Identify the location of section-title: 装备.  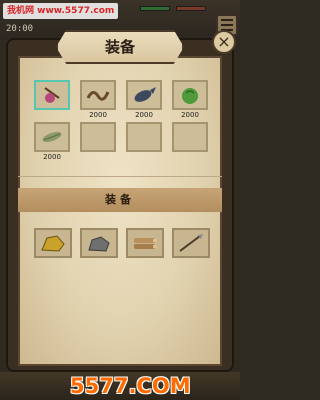
(120, 200).